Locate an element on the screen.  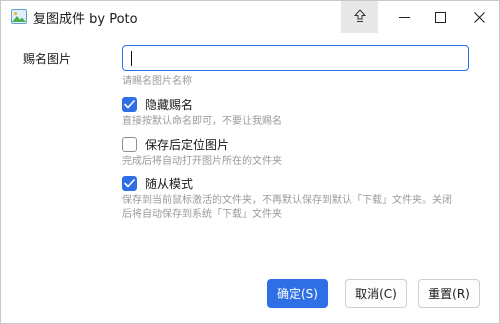
cancel-button: 取消(C) is located at coordinates (376, 293).